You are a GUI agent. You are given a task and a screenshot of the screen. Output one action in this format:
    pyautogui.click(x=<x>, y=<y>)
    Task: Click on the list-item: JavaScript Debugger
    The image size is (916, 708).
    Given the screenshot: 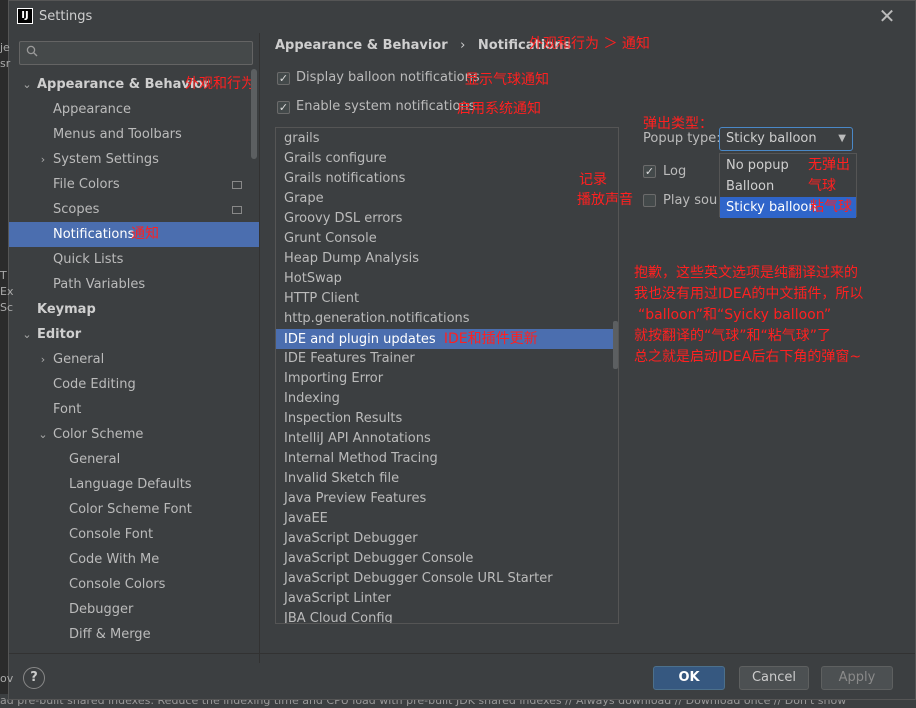 What is the action you would take?
    pyautogui.click(x=447, y=539)
    